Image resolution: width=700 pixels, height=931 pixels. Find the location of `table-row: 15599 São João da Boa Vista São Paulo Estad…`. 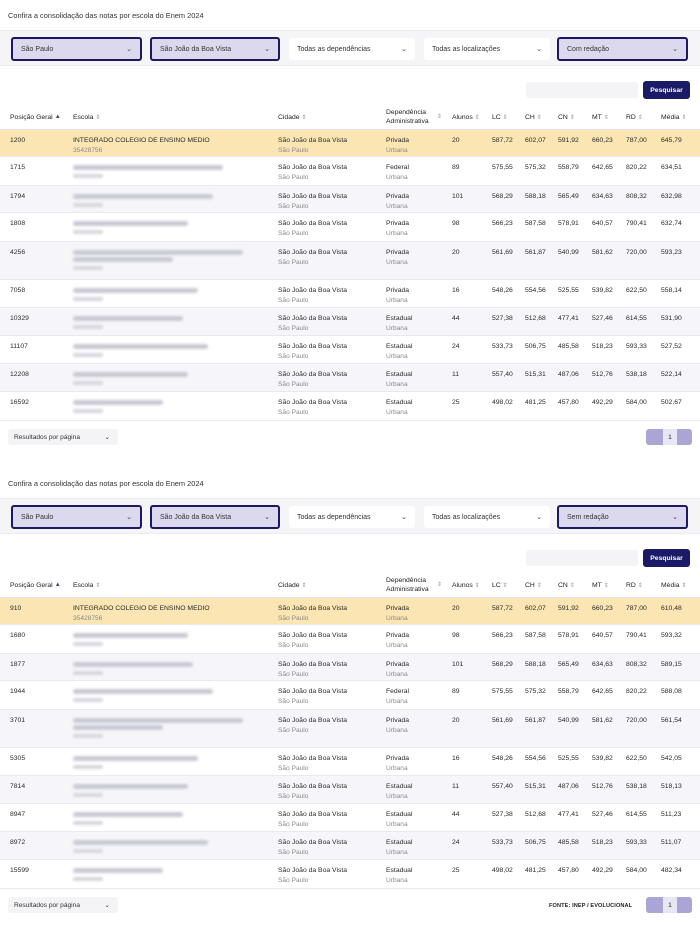

table-row: 15599 São João da Boa Vista São Paulo Estad… is located at coordinates (350, 874).